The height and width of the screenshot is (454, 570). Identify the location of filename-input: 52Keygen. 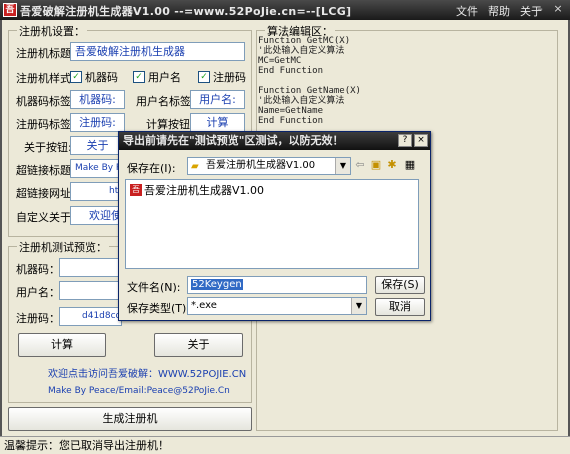
(277, 285).